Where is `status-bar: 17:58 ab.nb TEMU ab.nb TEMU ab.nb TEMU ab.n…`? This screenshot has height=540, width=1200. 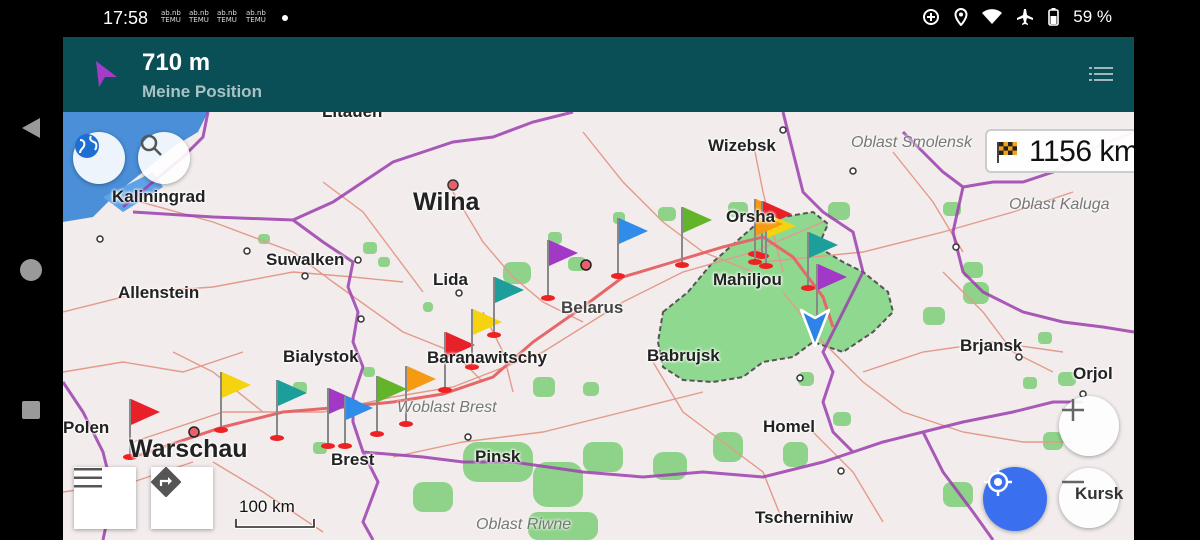
status-bar: 17:58 ab.nb TEMU ab.nb TEMU ab.nb TEMU ab.n… is located at coordinates (598, 18).